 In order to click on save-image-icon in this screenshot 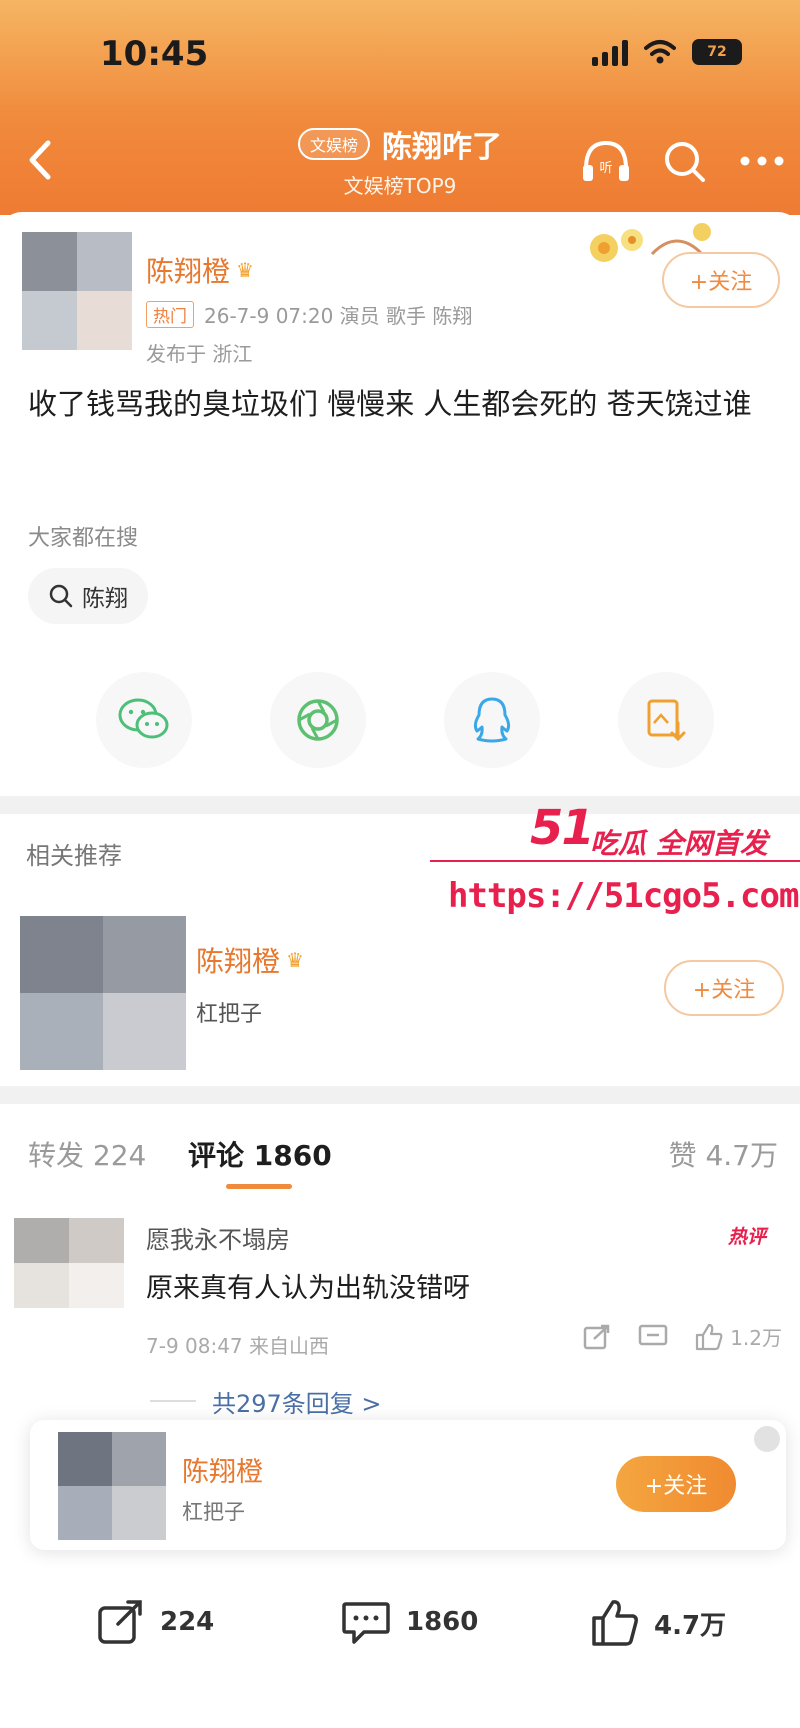, I will do `click(666, 720)`.